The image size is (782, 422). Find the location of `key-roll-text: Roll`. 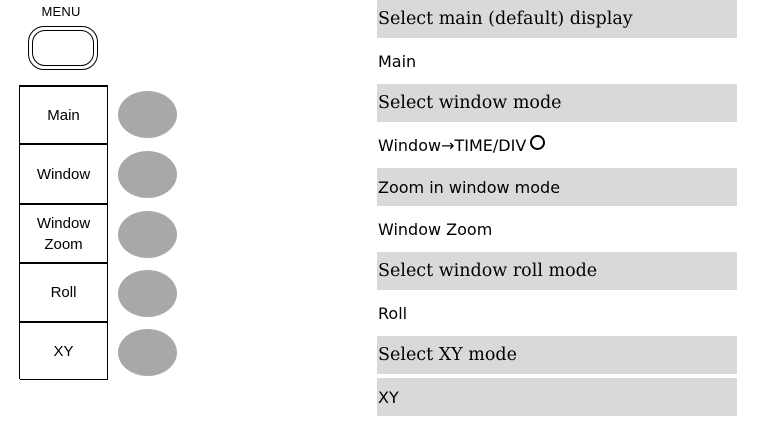

key-roll-text: Roll is located at coordinates (393, 313).